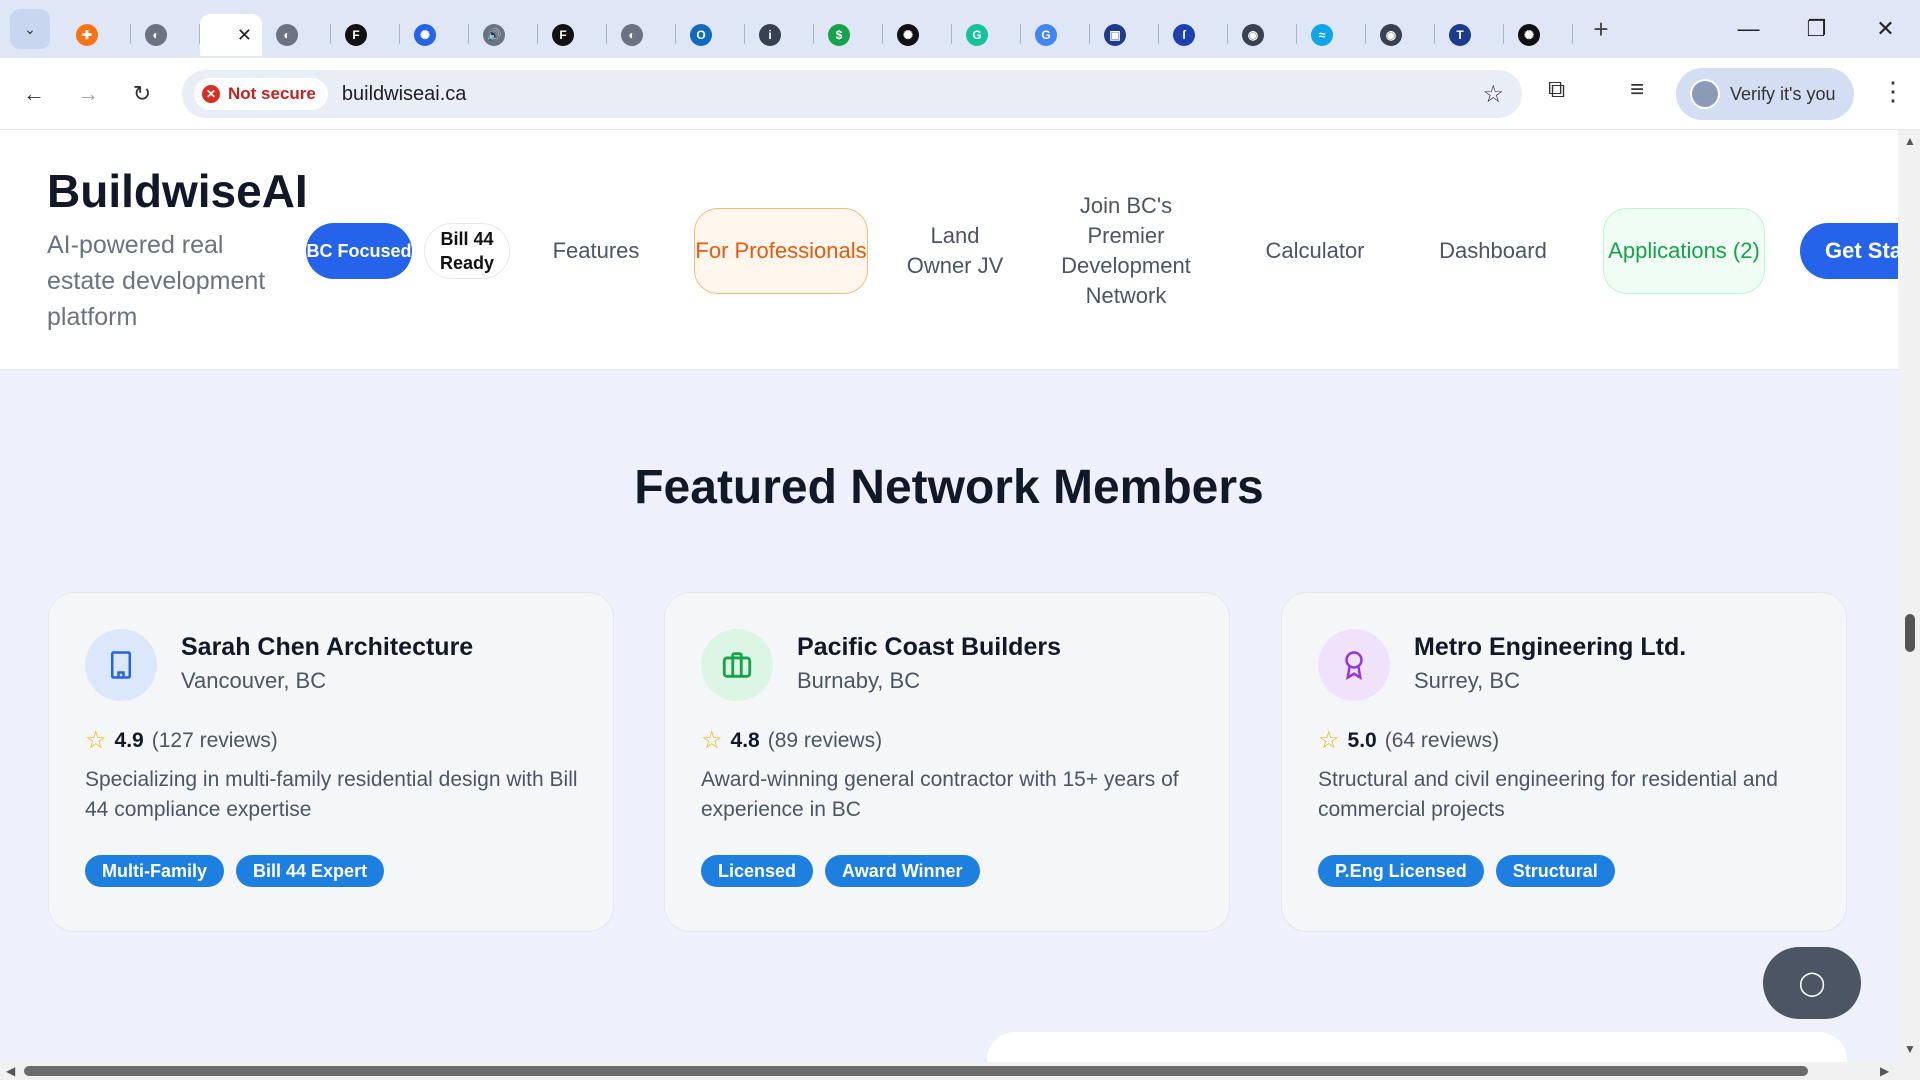 The width and height of the screenshot is (1920, 1080). I want to click on outlook-icon: O, so click(701, 35).